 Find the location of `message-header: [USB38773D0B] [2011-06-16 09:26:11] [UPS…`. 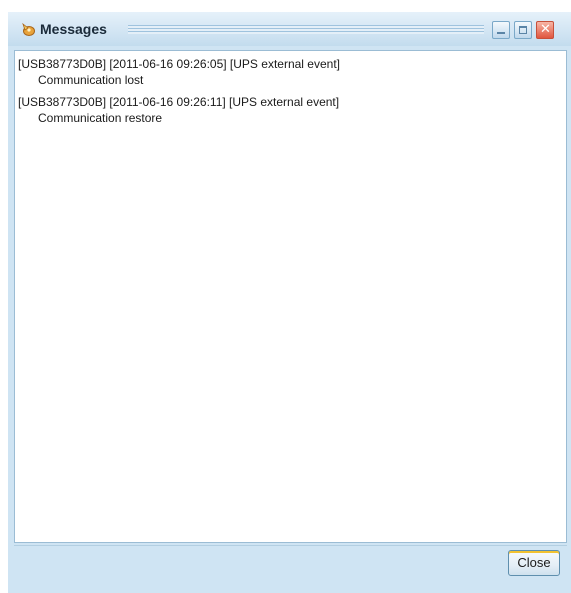

message-header: [USB38773D0B] [2011-06-16 09:26:11] [UPS… is located at coordinates (179, 102).